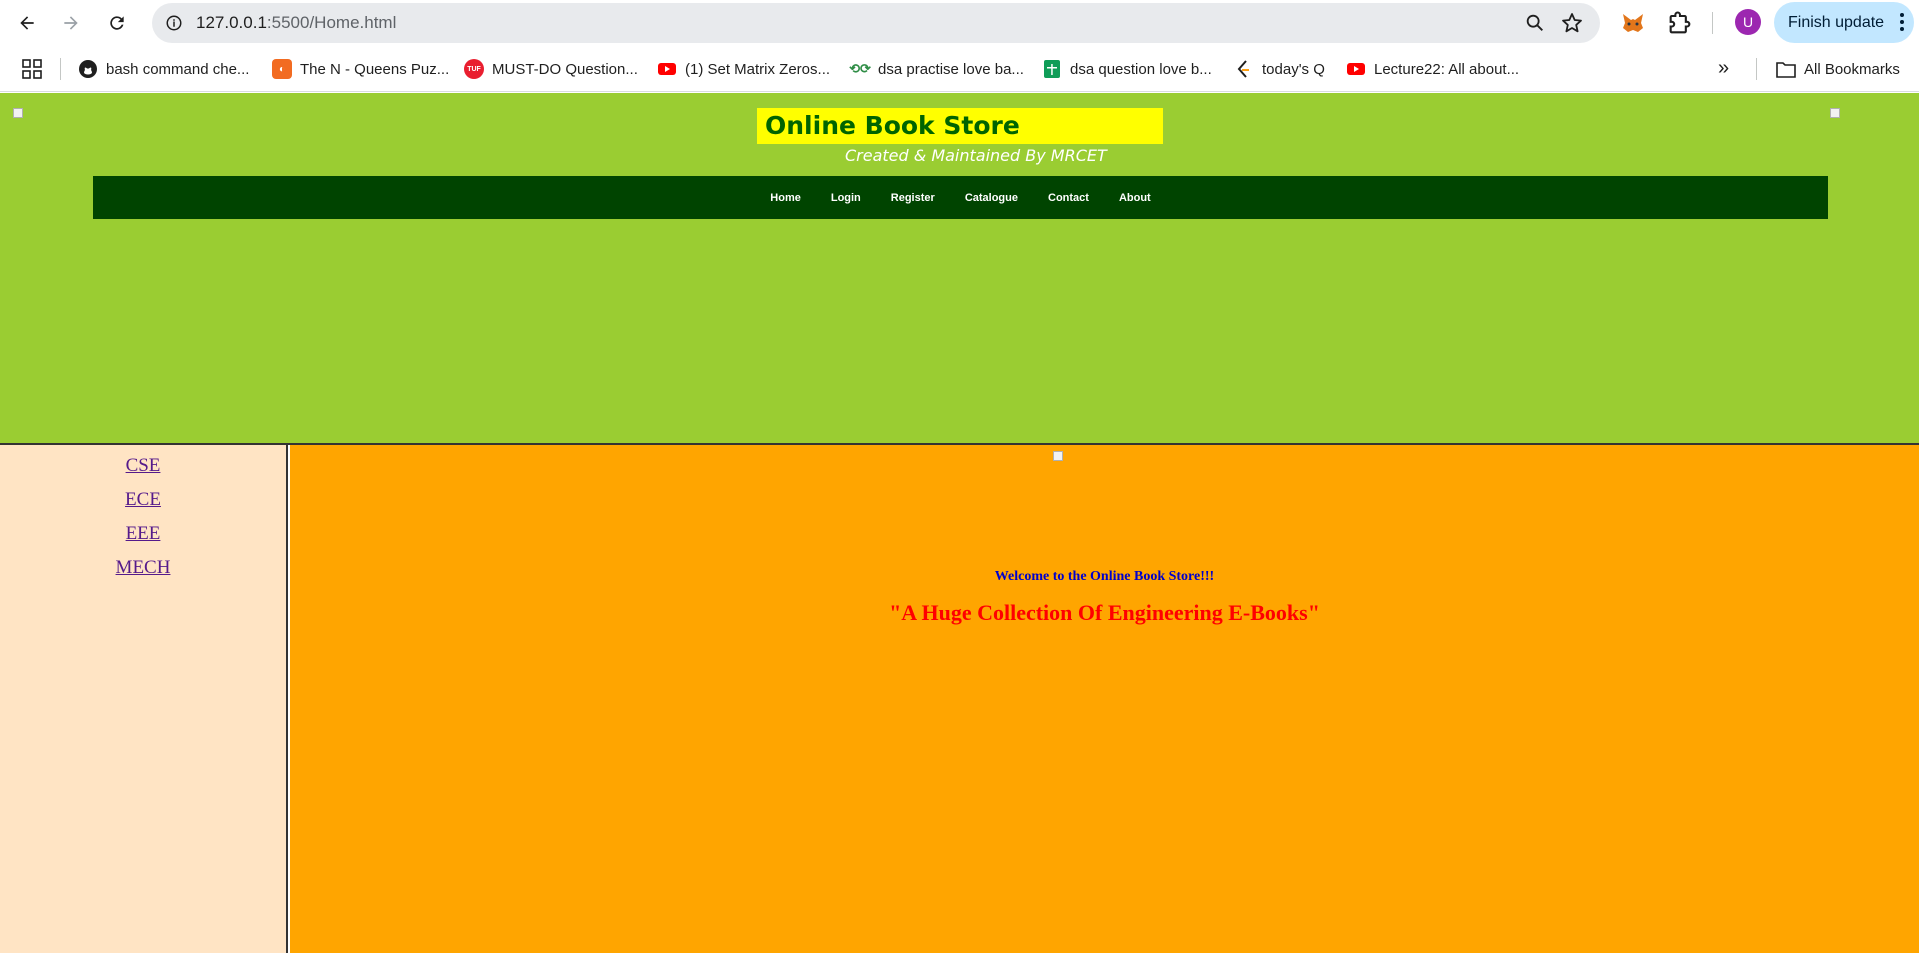 The width and height of the screenshot is (1919, 953). I want to click on back-button, so click(27, 23).